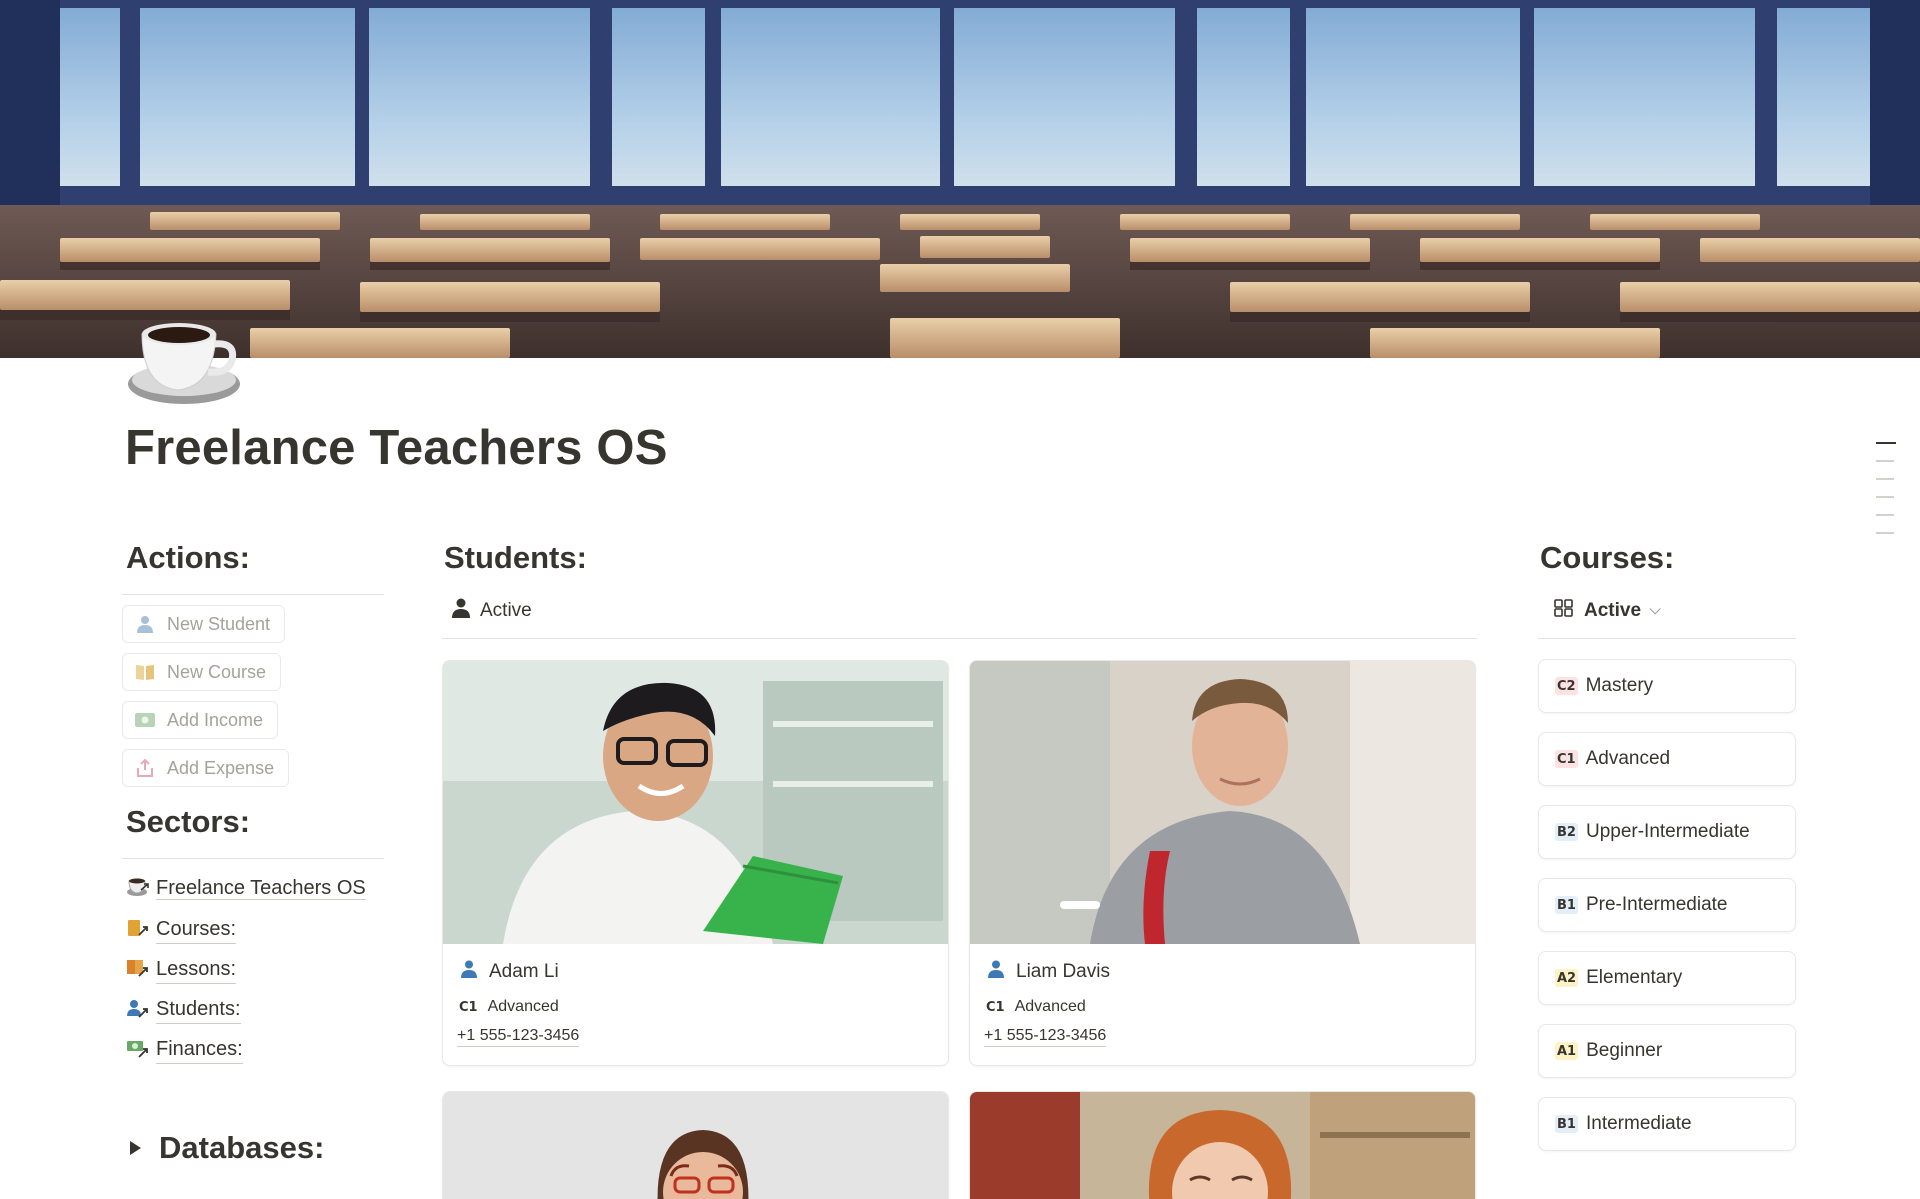 The image size is (1920, 1199). What do you see at coordinates (1567, 978) in the screenshot?
I see `level-tag-icon: A2` at bounding box center [1567, 978].